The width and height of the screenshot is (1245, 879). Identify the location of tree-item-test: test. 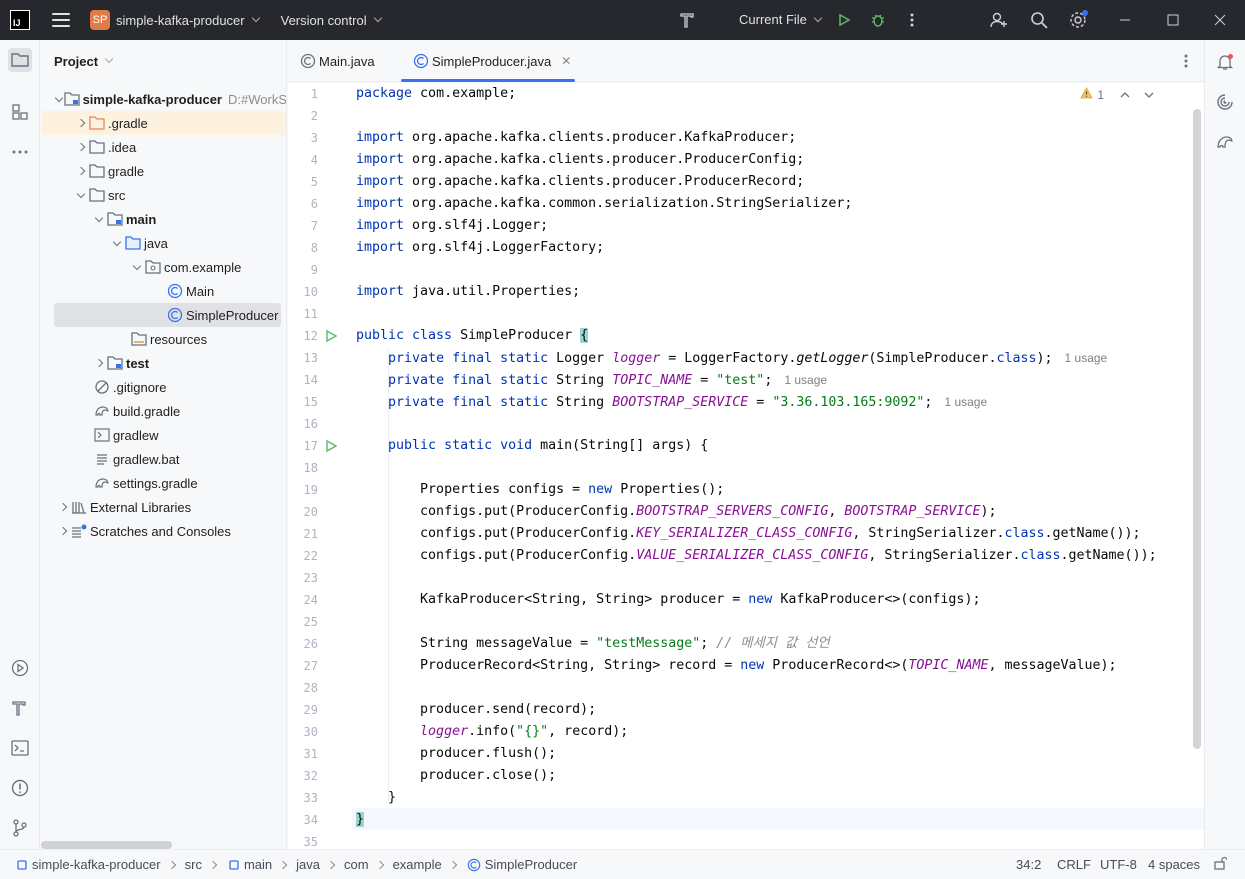
(163, 363).